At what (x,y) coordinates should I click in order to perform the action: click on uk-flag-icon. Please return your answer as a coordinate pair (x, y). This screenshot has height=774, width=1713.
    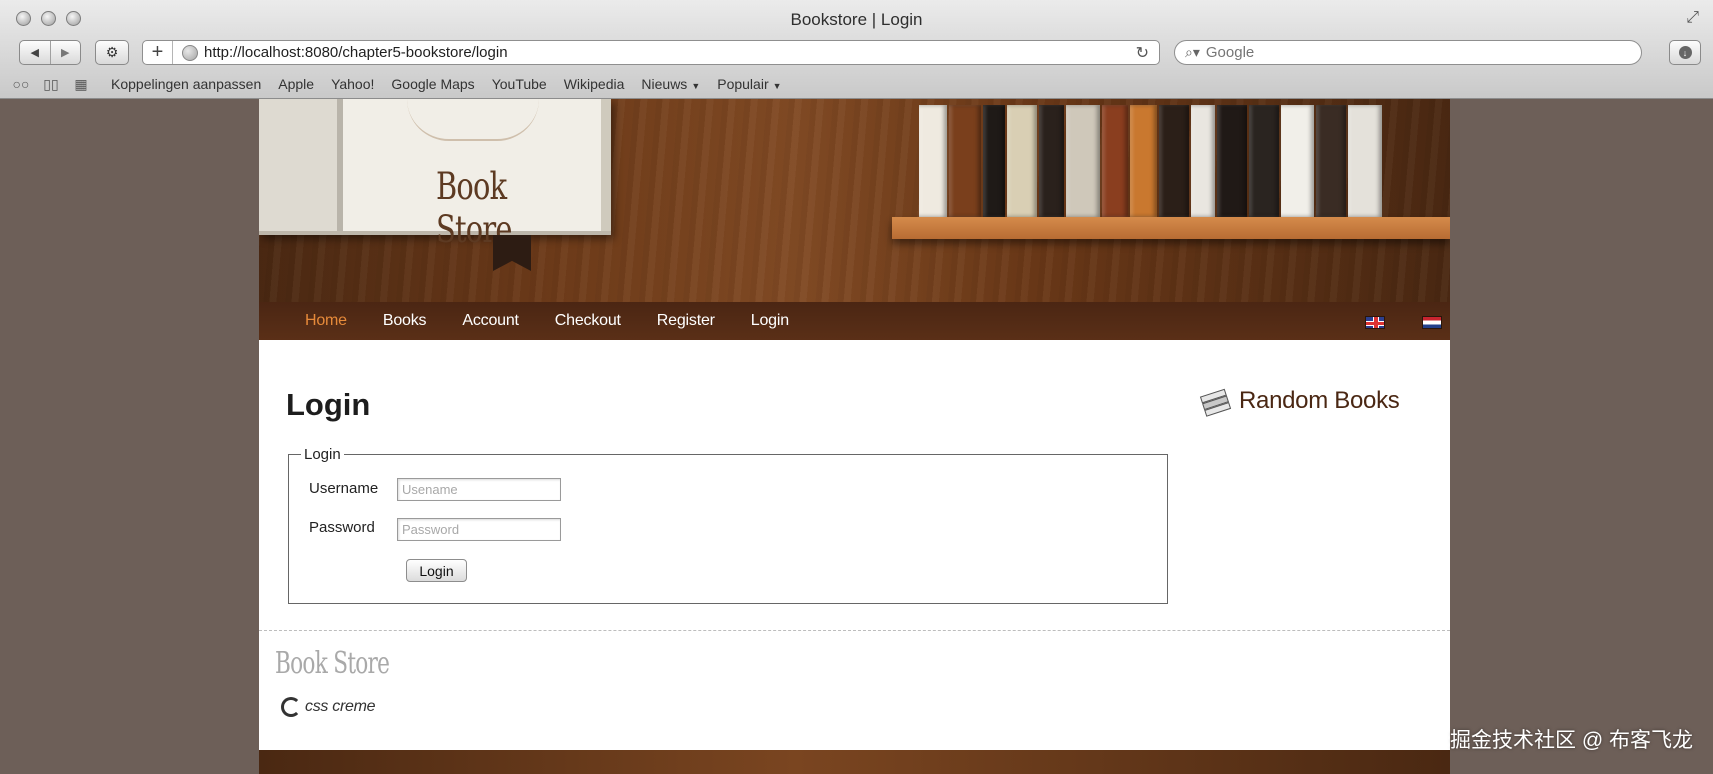
    Looking at the image, I should click on (1375, 322).